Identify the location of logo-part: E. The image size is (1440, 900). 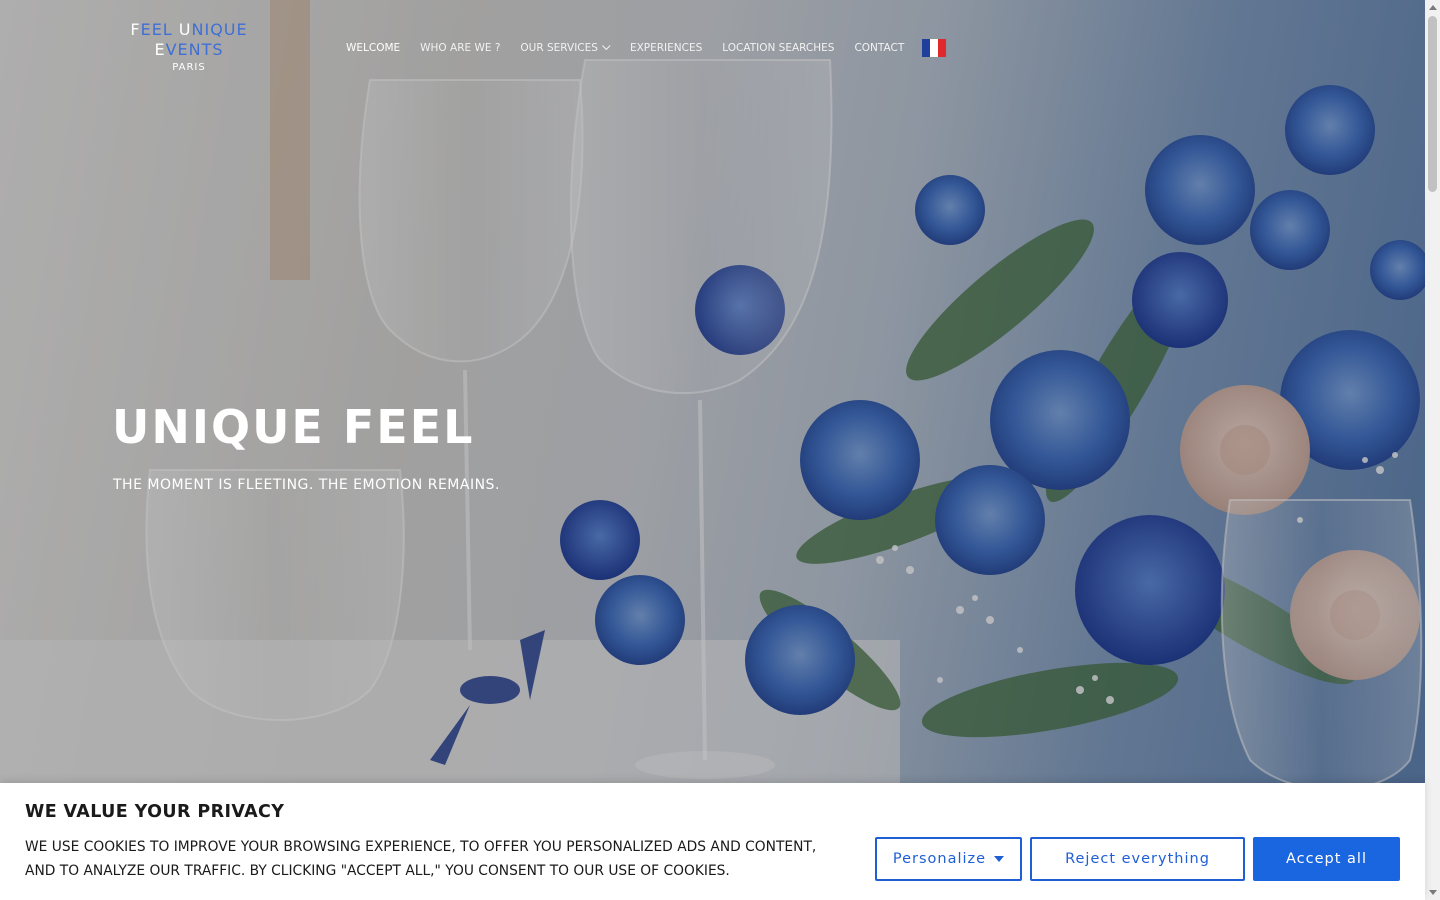
(160, 49).